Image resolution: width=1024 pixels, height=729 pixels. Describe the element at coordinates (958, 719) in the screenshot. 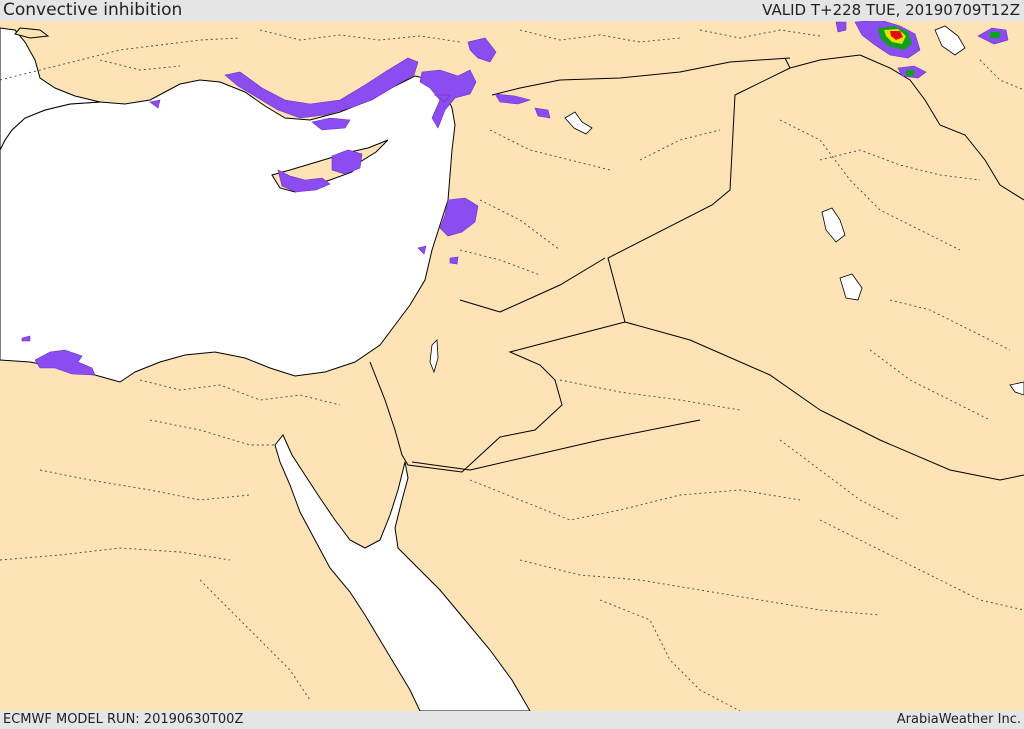

I see `credit-label: ArabiaWeather Inc.` at that location.